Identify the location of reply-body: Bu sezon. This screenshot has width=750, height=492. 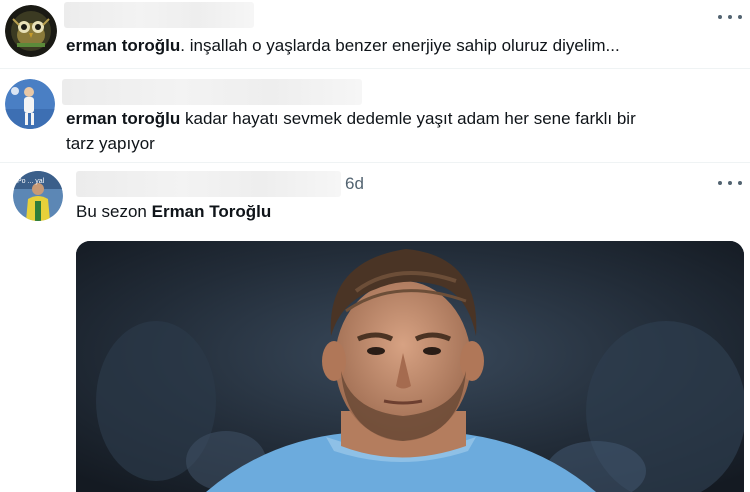
(114, 211).